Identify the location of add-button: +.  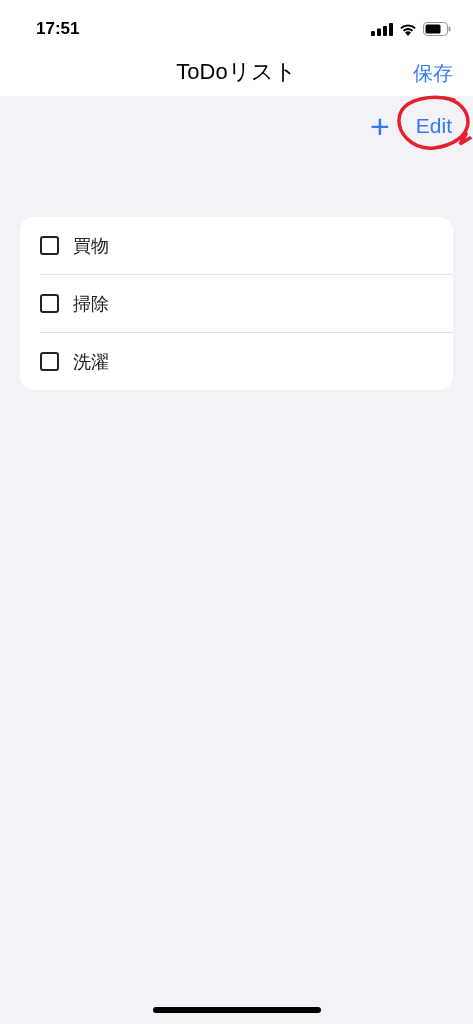
(379, 126).